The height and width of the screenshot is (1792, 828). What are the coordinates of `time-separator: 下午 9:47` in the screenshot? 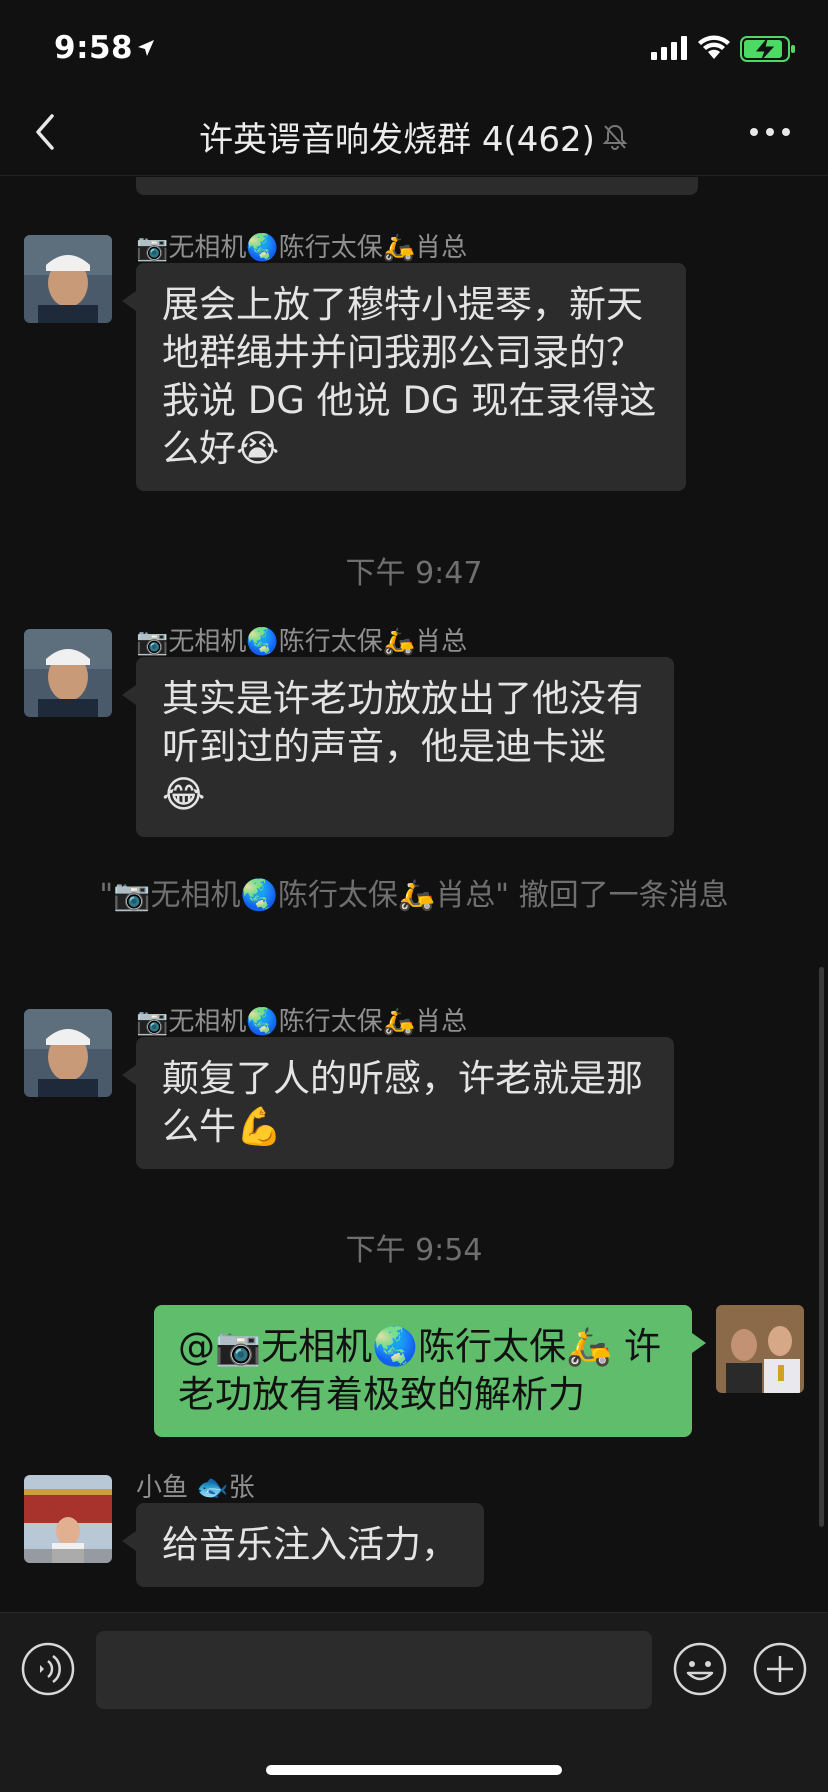 It's located at (414, 573).